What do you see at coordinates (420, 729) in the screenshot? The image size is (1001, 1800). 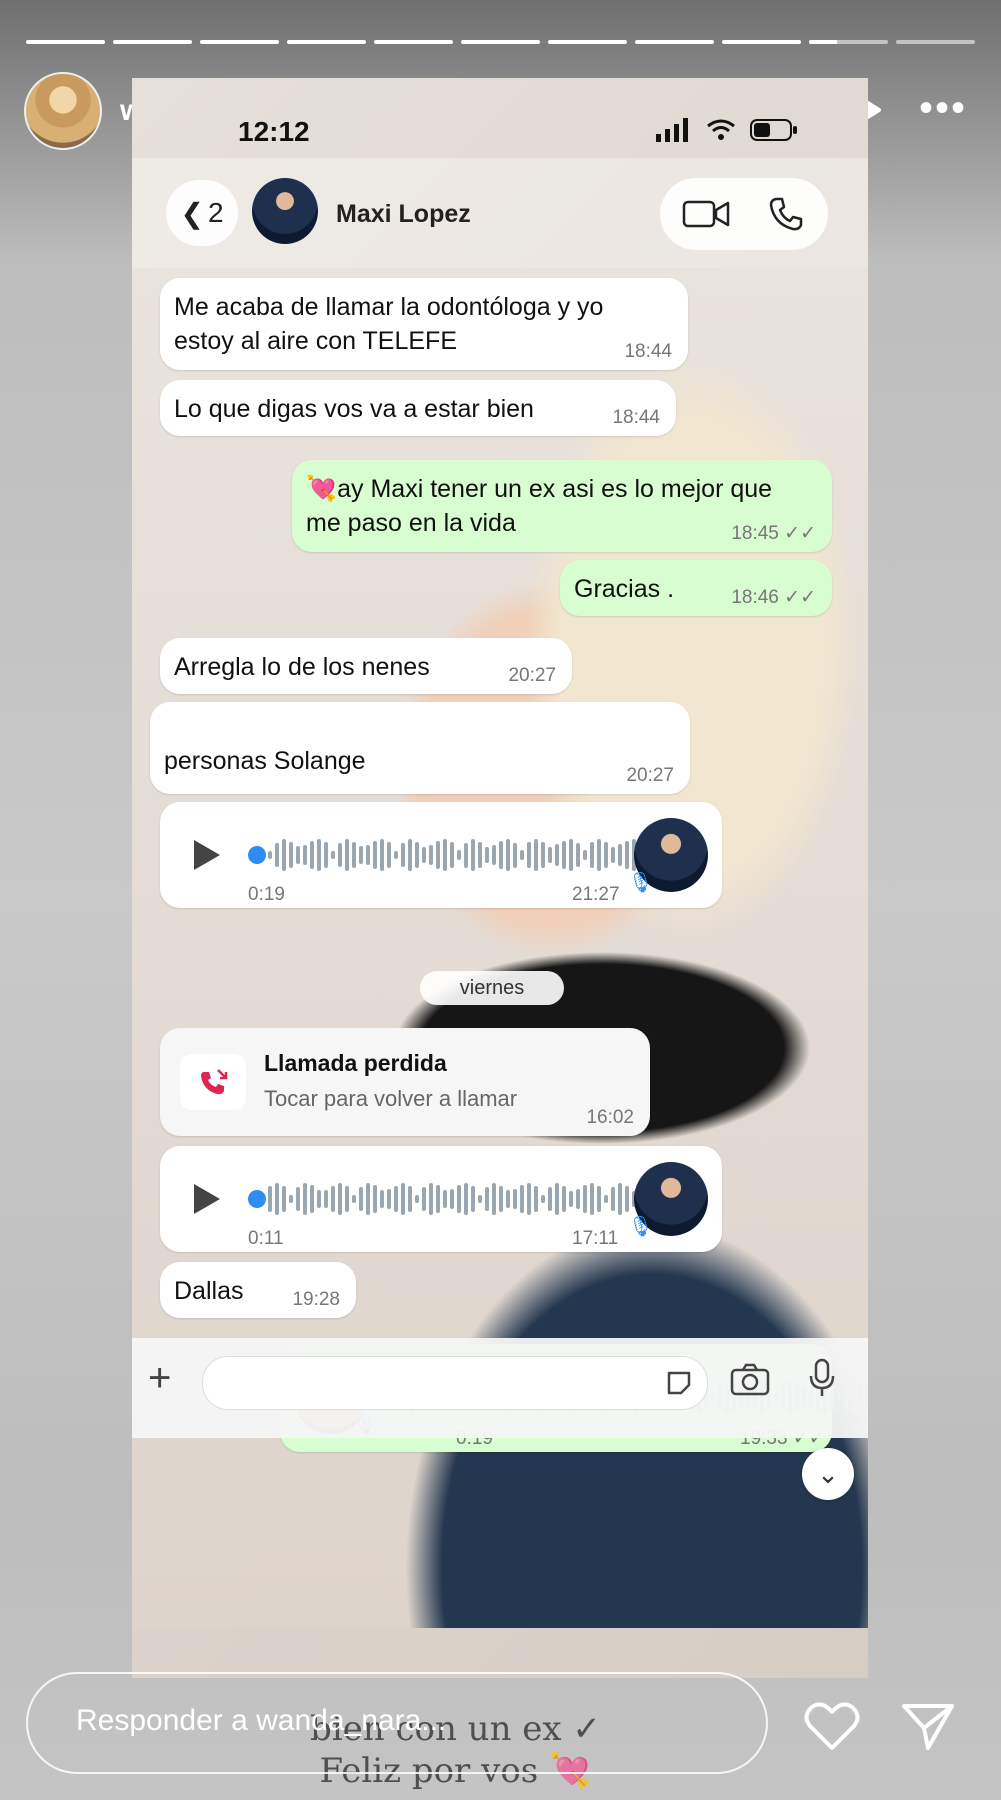 I see `obscured-line` at bounding box center [420, 729].